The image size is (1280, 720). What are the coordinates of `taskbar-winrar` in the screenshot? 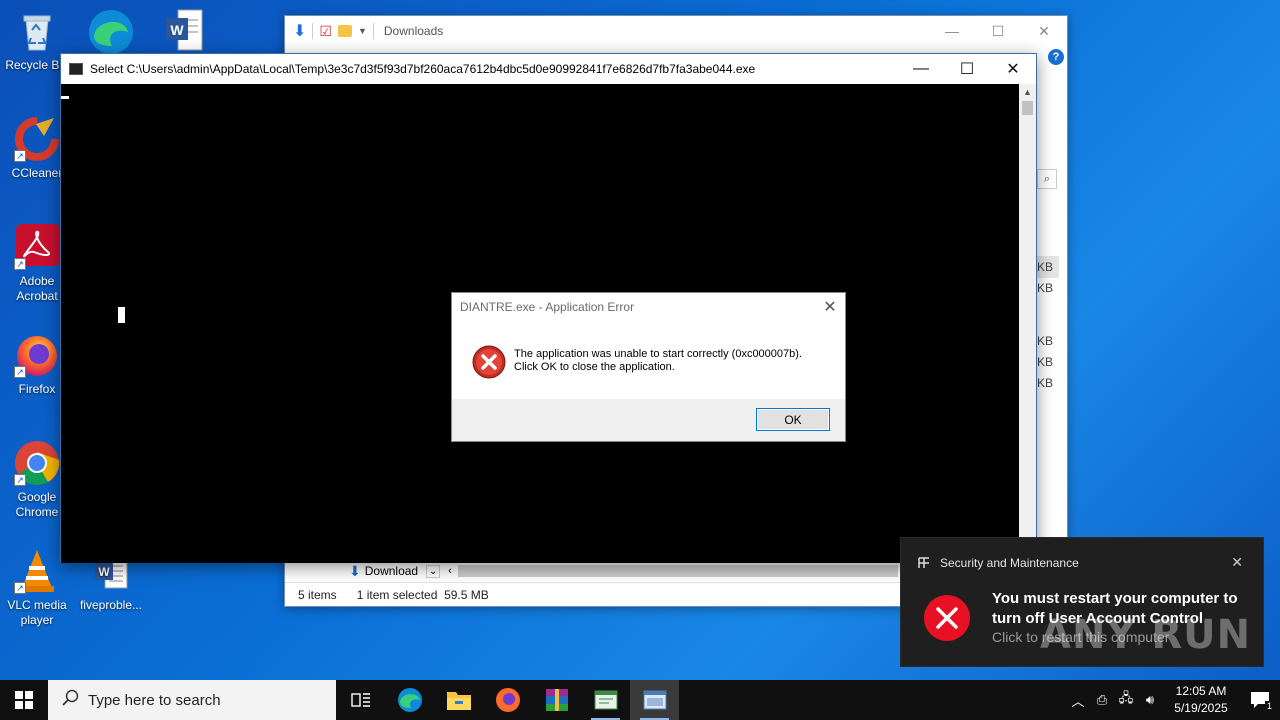 It's located at (556, 700).